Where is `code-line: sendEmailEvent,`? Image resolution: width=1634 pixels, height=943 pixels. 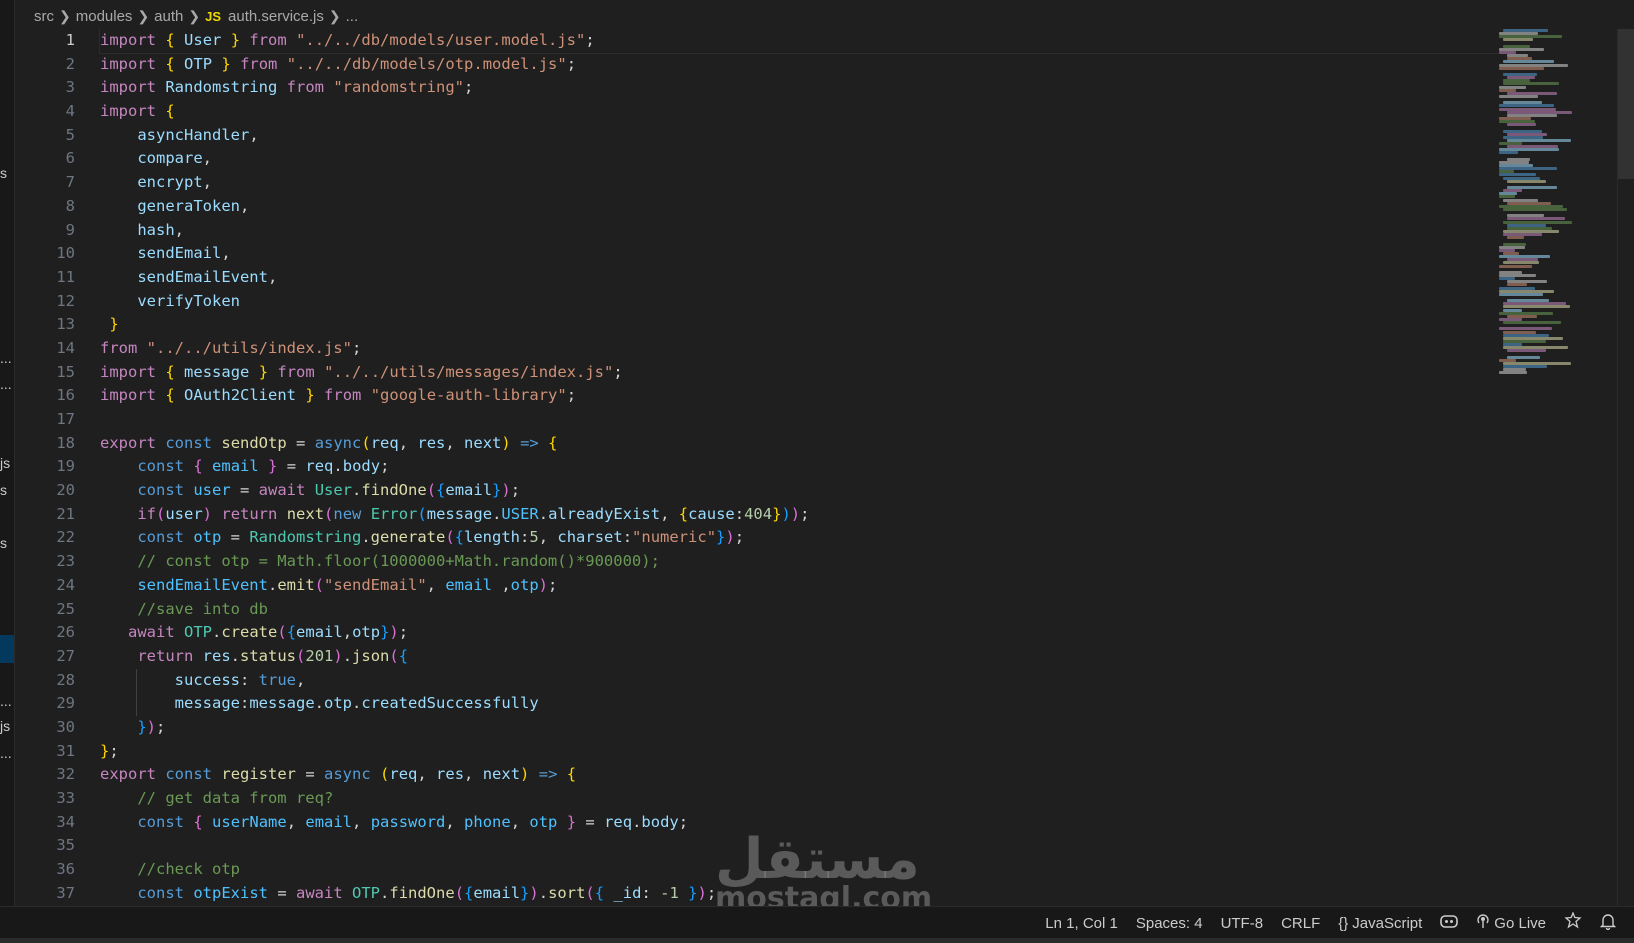
code-line: sendEmailEvent, is located at coordinates (799, 278).